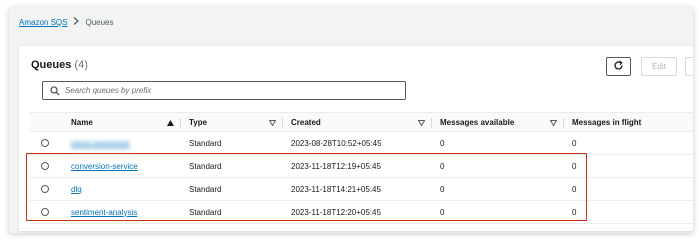 The image size is (700, 242). What do you see at coordinates (336, 189) in the screenshot?
I see `created-cell: 2023-11-18T14:21+05:45` at bounding box center [336, 189].